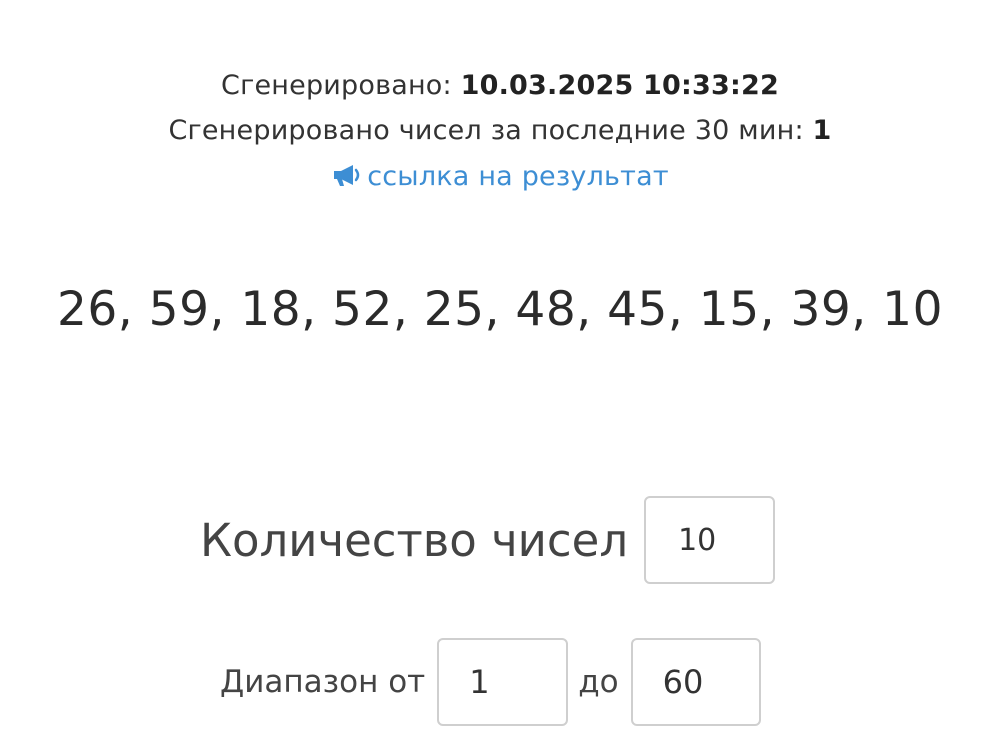 Image resolution: width=1000 pixels, height=750 pixels. What do you see at coordinates (500, 309) in the screenshot?
I see `generated-numbers: 26, 59, 18, 52, 25, 48, 45, 15, 39, 10` at bounding box center [500, 309].